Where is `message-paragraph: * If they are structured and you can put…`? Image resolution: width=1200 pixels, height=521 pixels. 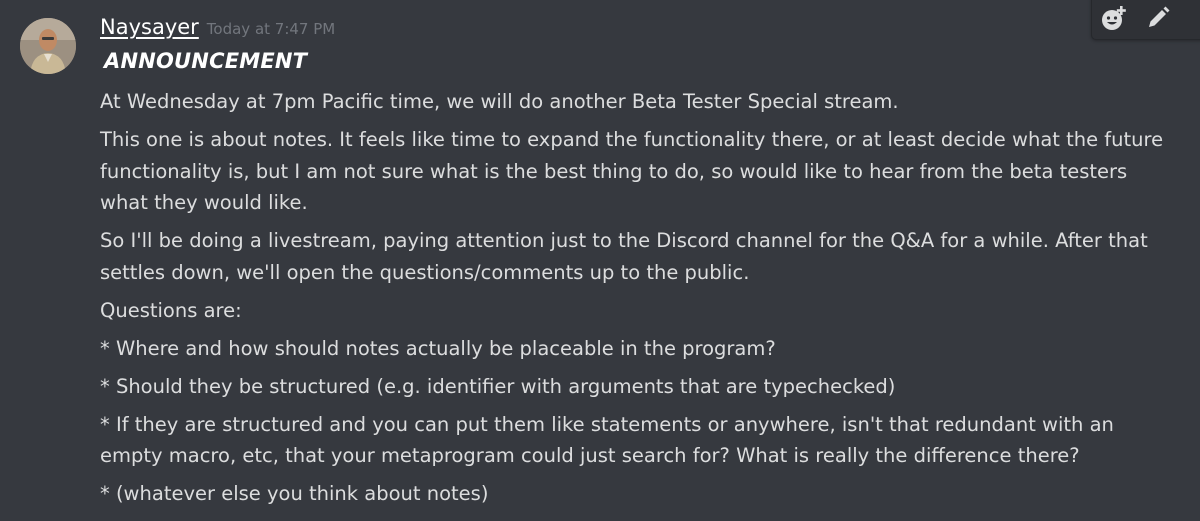 message-paragraph: * If they are structured and you can put… is located at coordinates (607, 440).